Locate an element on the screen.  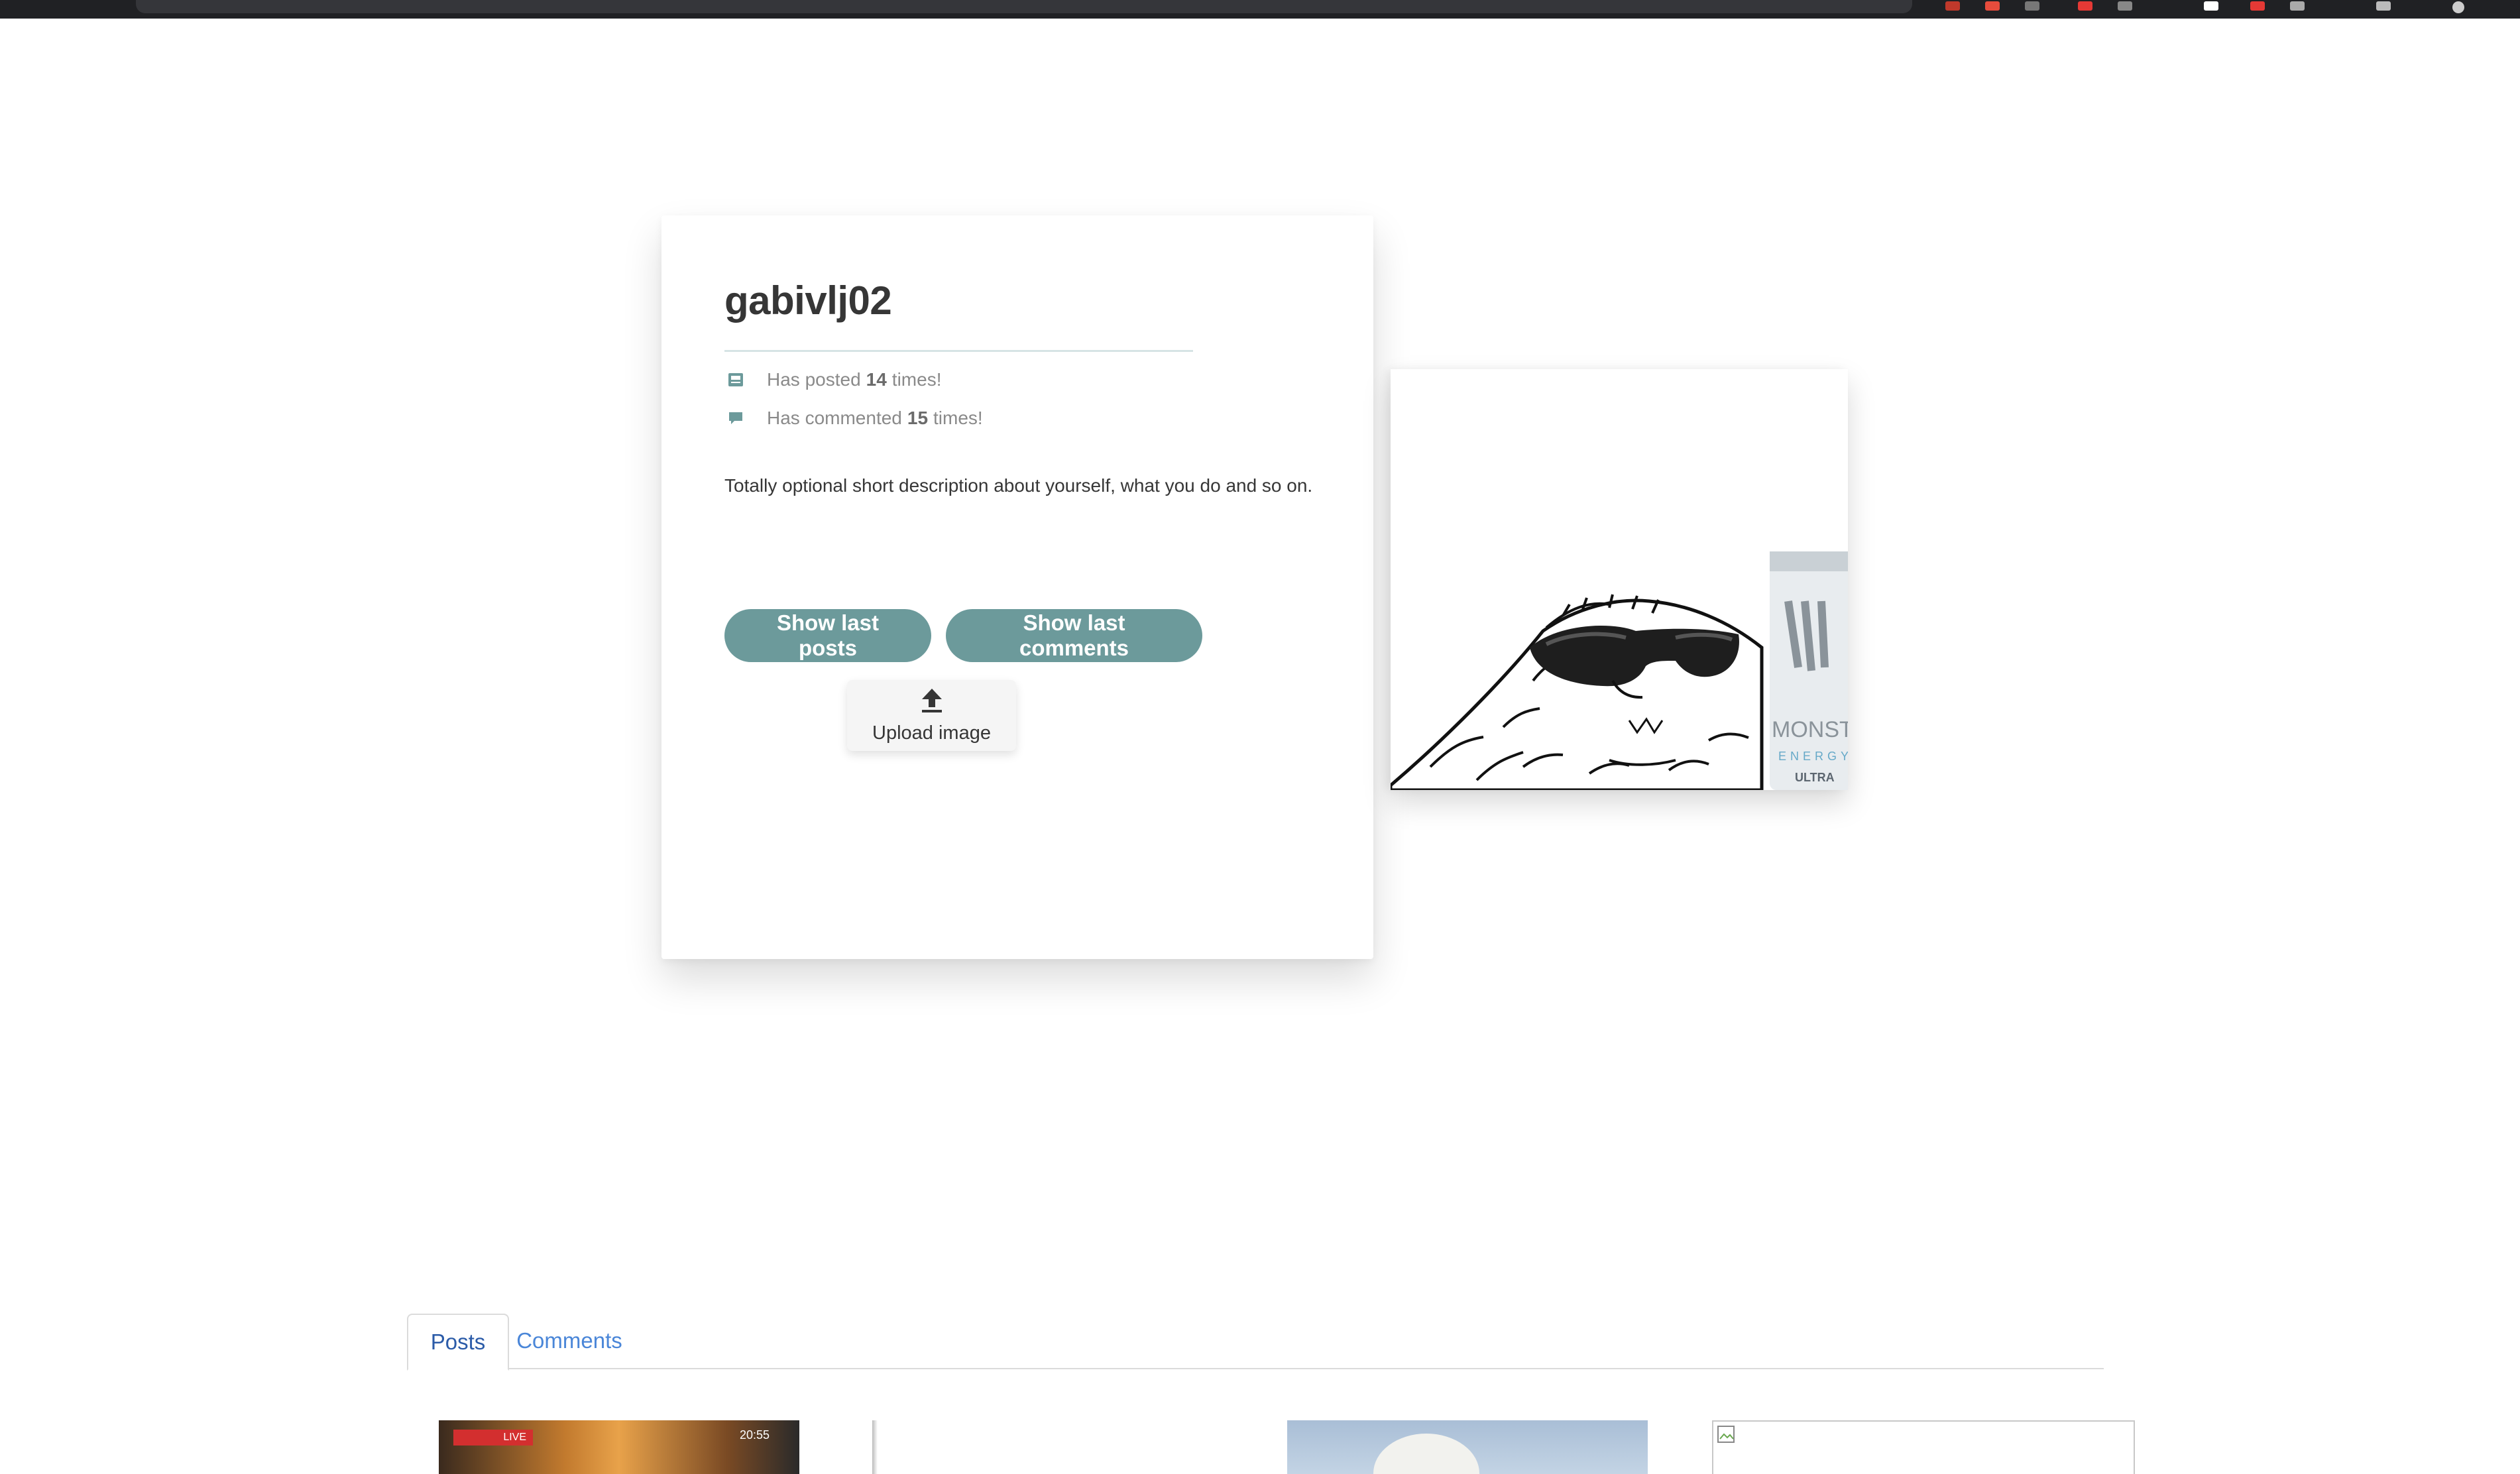
browser-toolbar is located at coordinates (1260, 9).